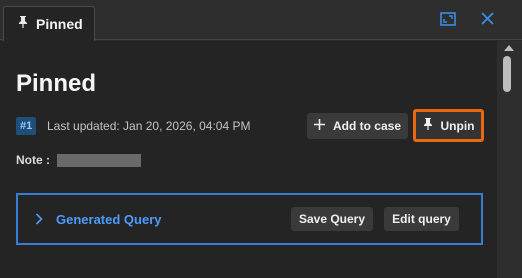  I want to click on expand-button, so click(448, 21).